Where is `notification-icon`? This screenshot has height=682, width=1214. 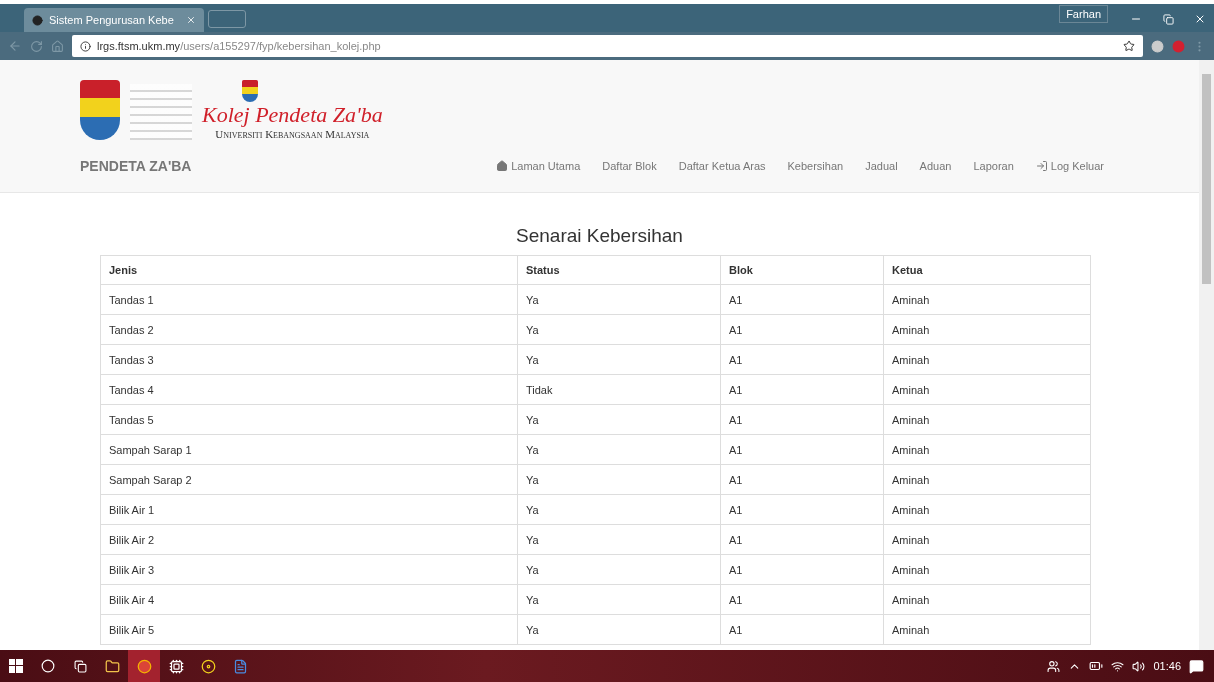 notification-icon is located at coordinates (1196, 666).